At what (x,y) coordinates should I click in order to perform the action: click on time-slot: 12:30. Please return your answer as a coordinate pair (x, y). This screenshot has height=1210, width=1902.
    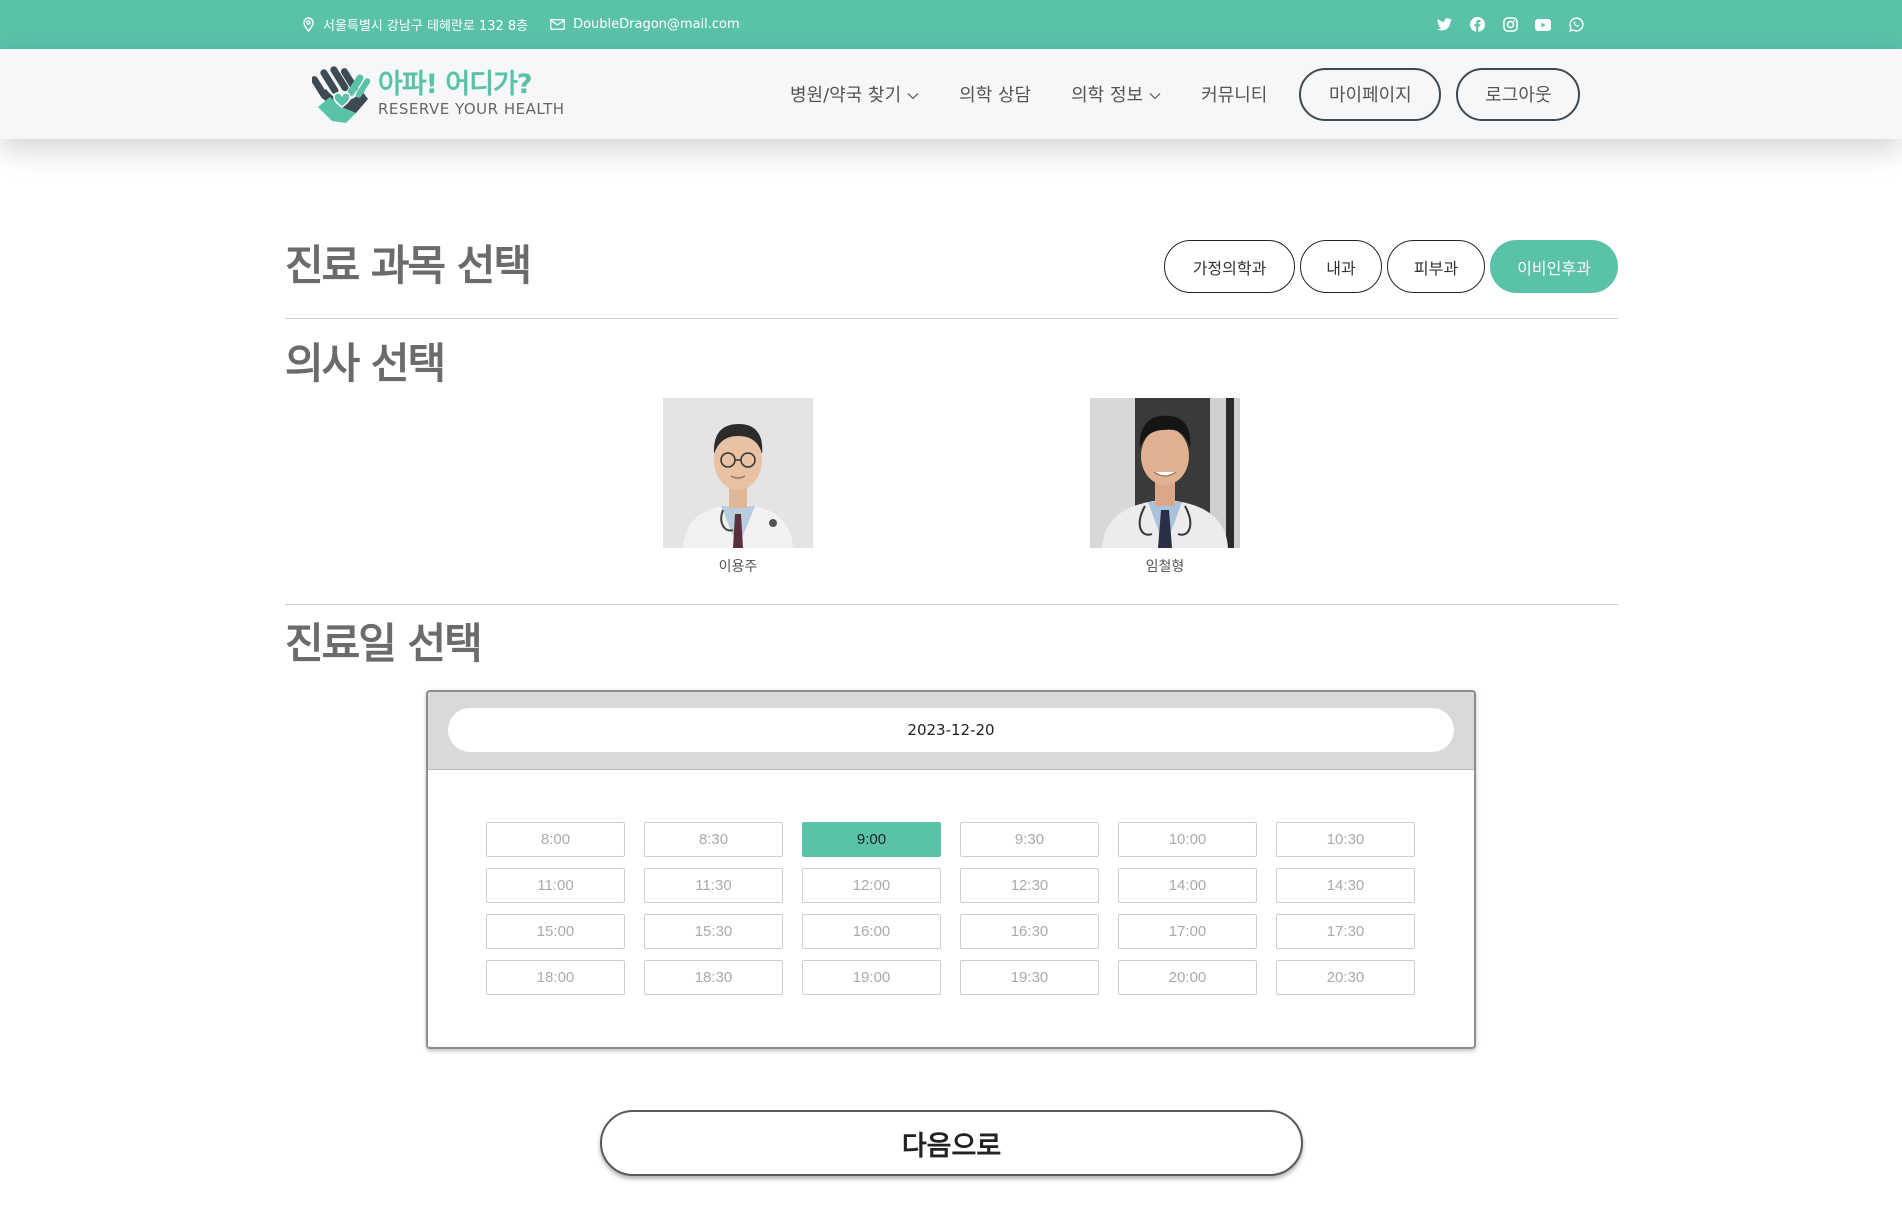
    Looking at the image, I should click on (1029, 885).